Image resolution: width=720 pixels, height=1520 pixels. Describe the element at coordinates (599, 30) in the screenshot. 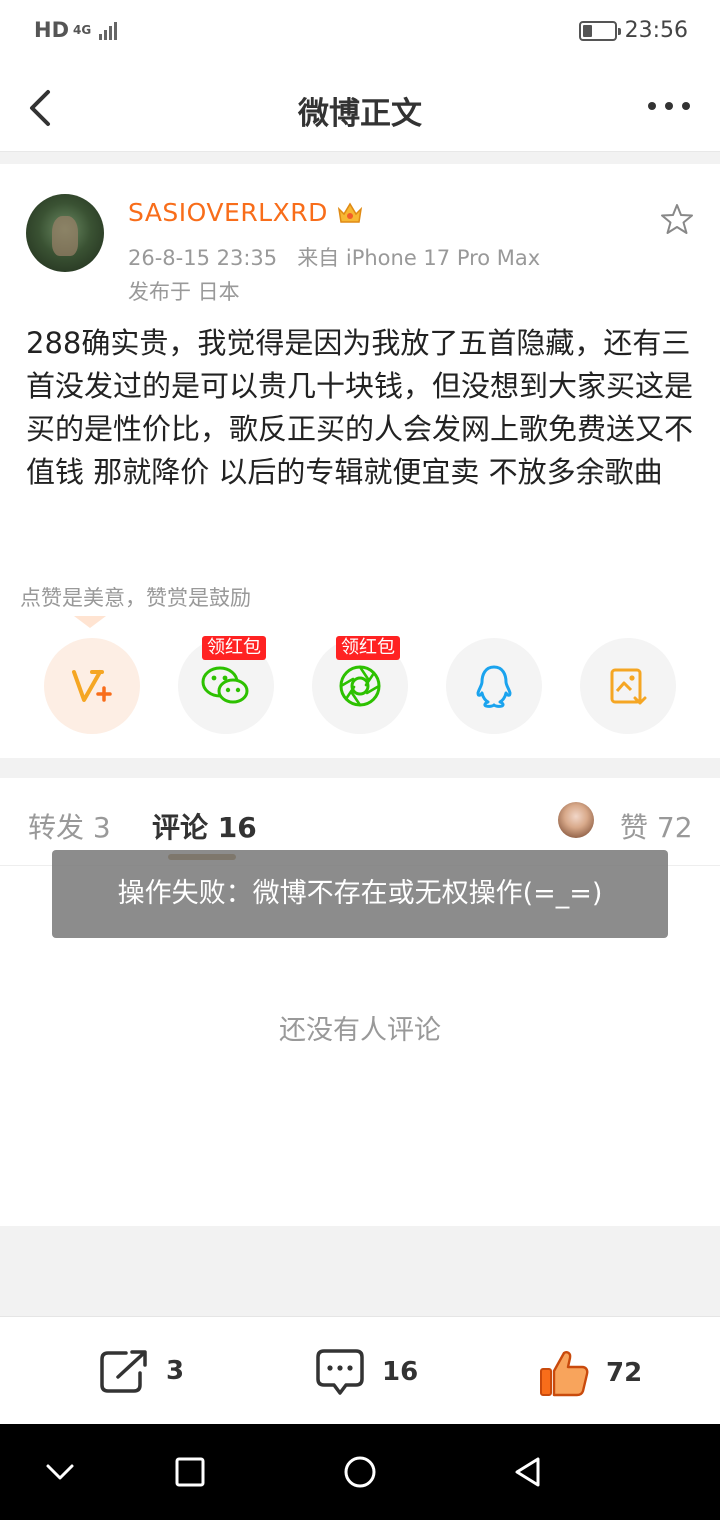

I see `battery-icon` at that location.